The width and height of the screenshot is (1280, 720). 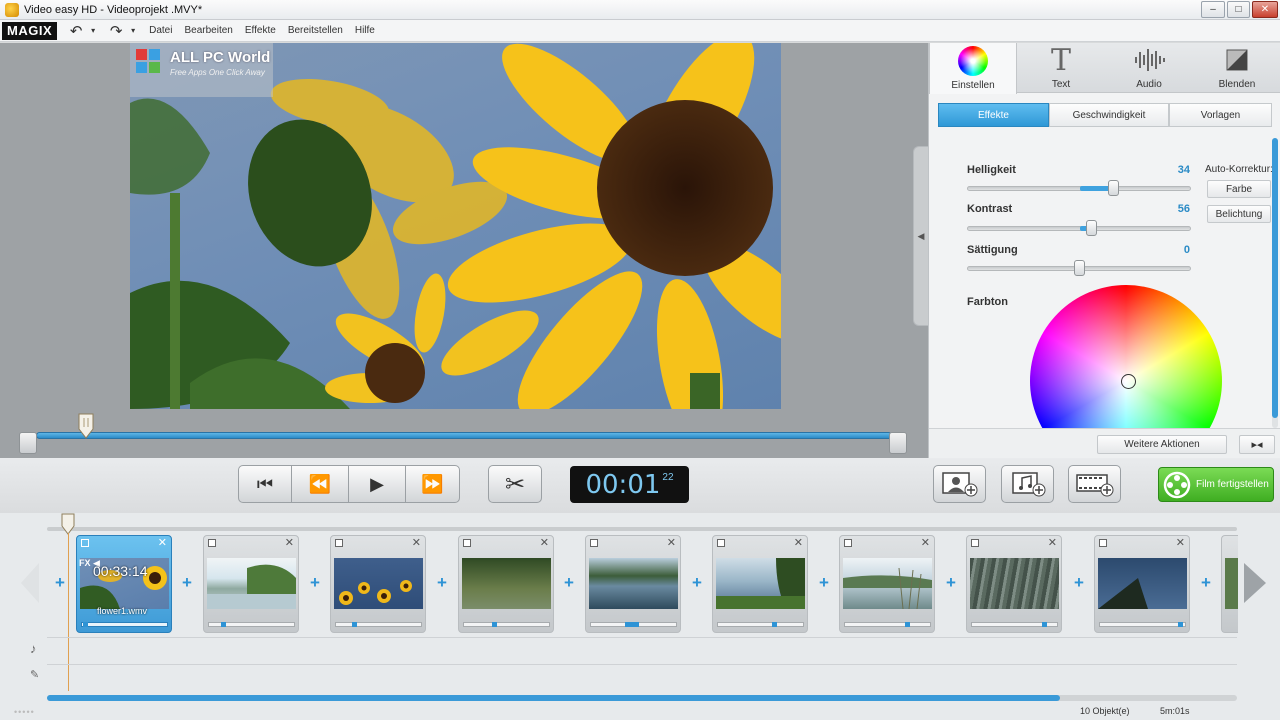 What do you see at coordinates (265, 484) in the screenshot?
I see `go-to-start-button: ⏮` at bounding box center [265, 484].